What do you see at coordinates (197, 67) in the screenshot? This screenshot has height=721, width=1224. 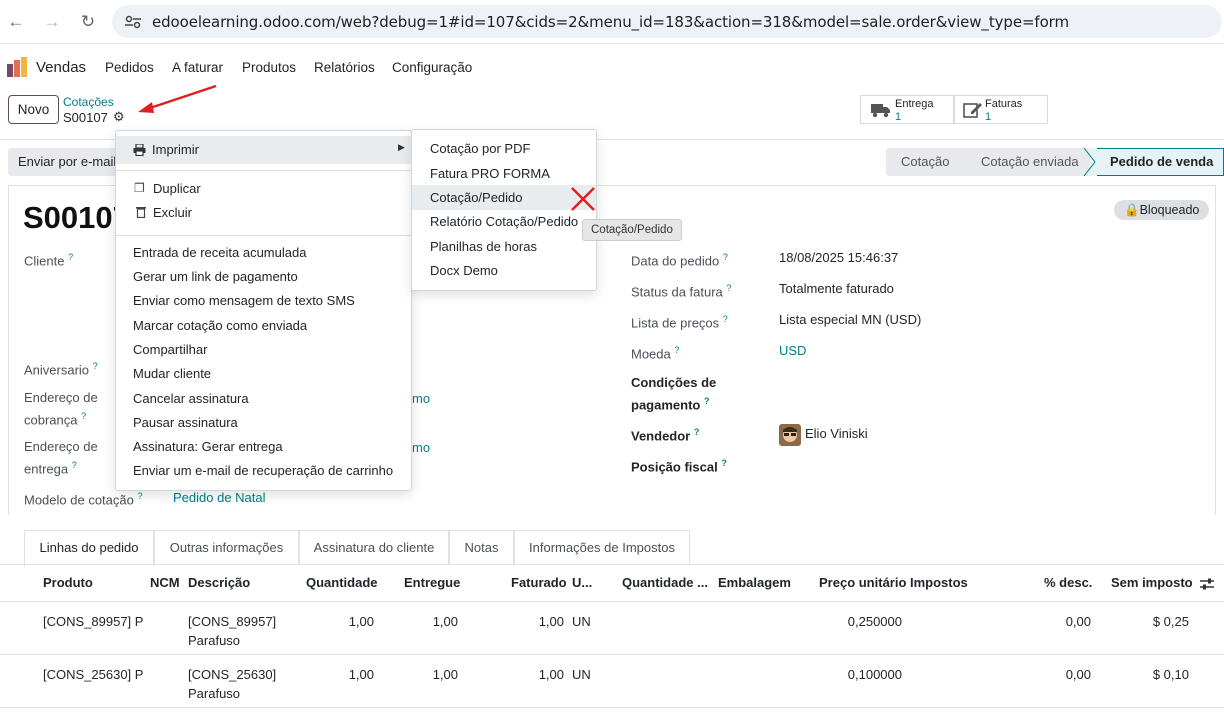 I see `menu-a-faturar: A faturar` at bounding box center [197, 67].